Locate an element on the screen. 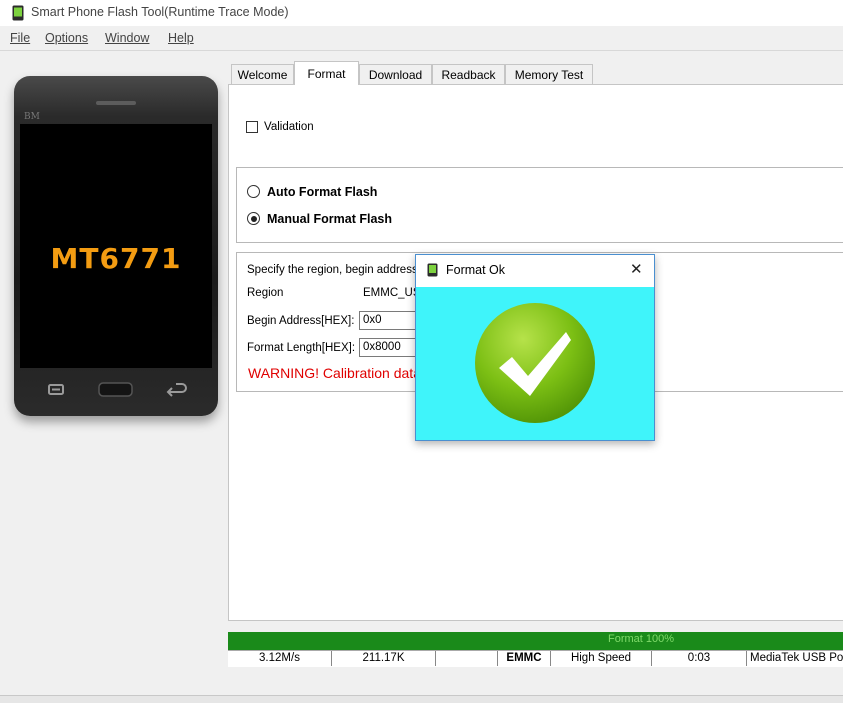  validation-checkbox is located at coordinates (252, 127).